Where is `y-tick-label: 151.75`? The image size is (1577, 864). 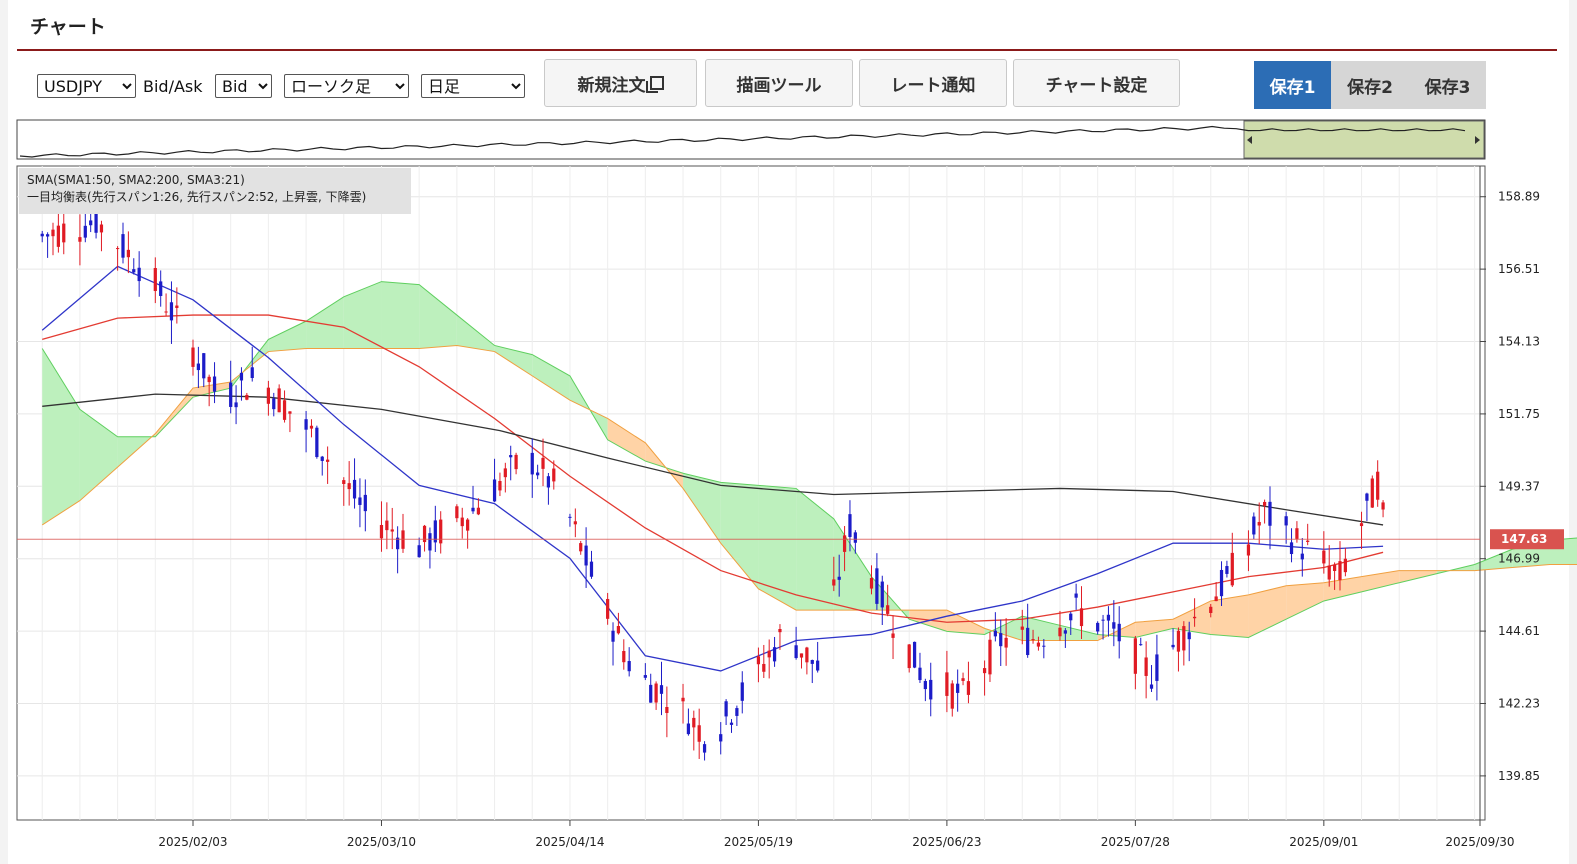
y-tick-label: 151.75 is located at coordinates (1519, 414).